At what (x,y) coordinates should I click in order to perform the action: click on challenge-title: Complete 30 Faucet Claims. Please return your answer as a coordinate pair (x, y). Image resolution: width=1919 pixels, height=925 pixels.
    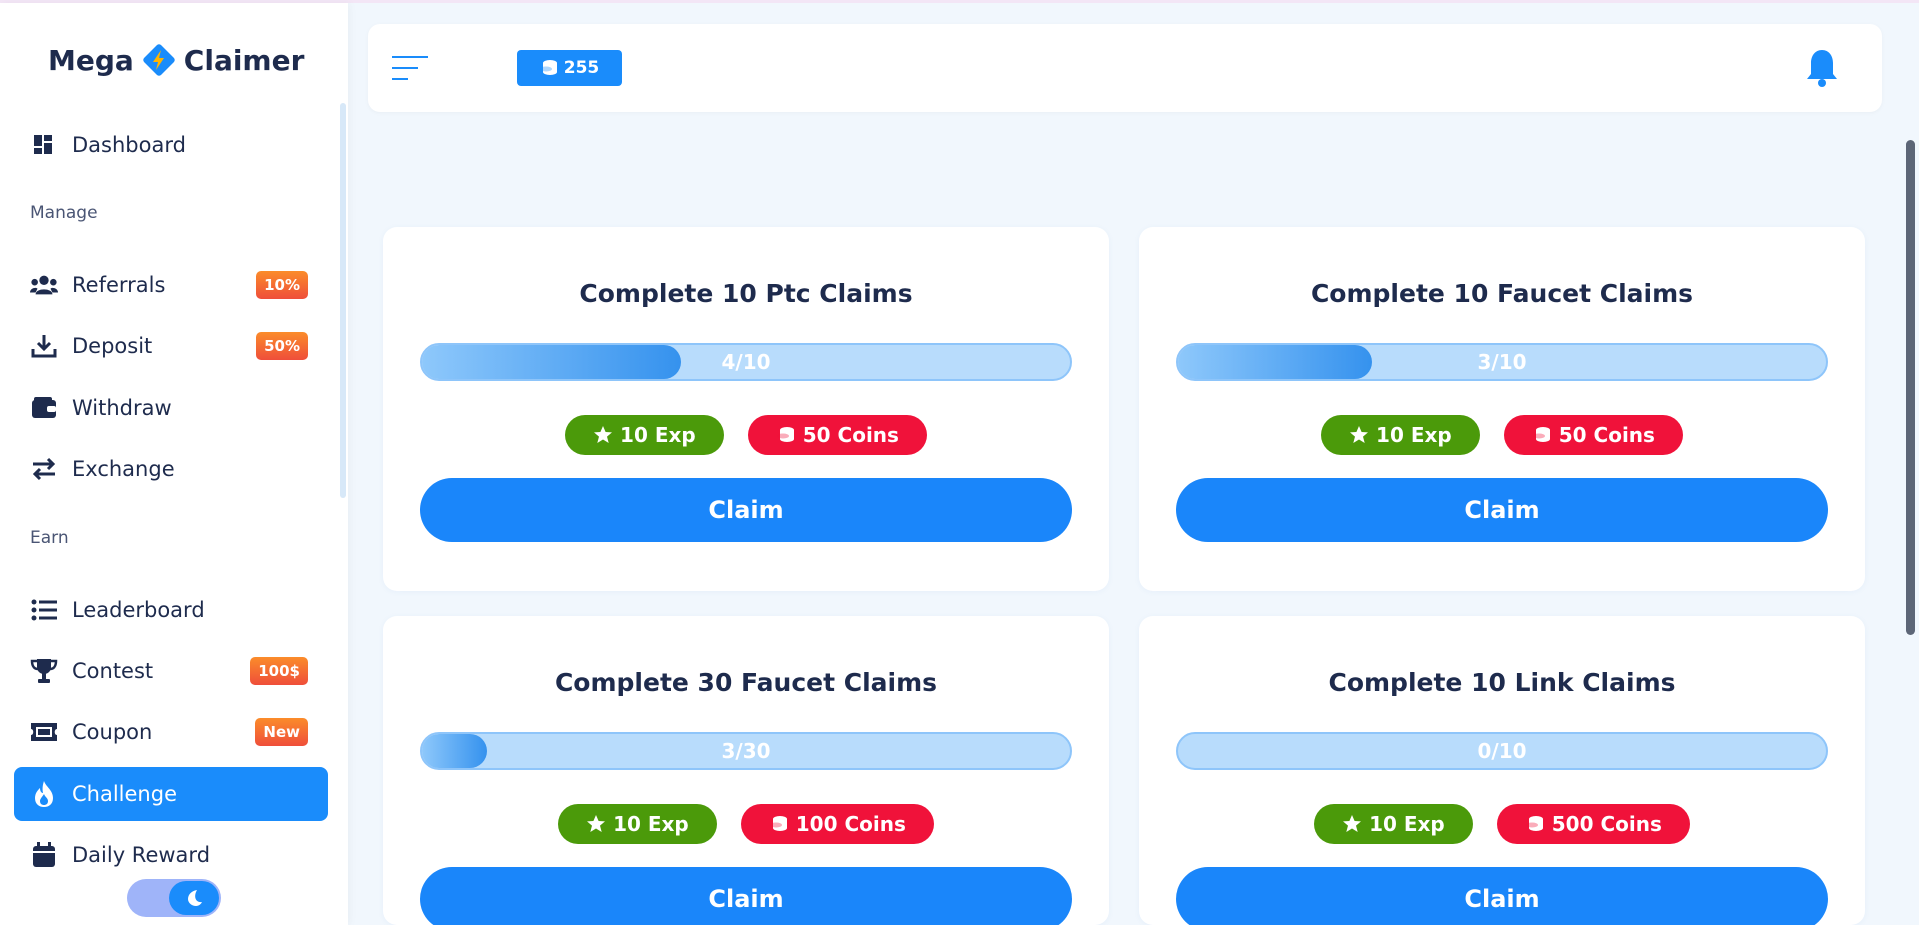
    Looking at the image, I should click on (746, 682).